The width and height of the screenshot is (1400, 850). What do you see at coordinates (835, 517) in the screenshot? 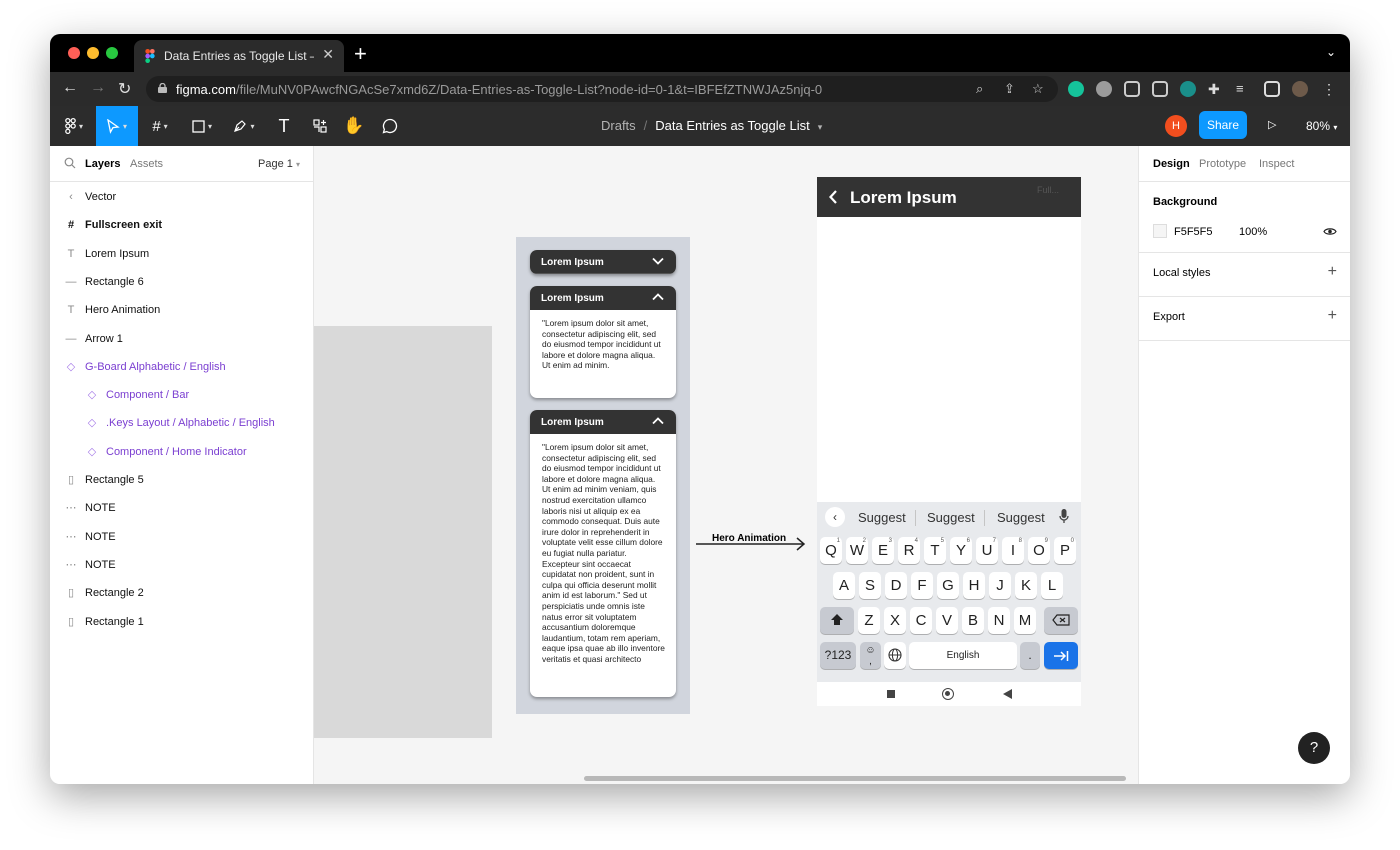
I see `suggestion-back-icon: ‹` at bounding box center [835, 517].